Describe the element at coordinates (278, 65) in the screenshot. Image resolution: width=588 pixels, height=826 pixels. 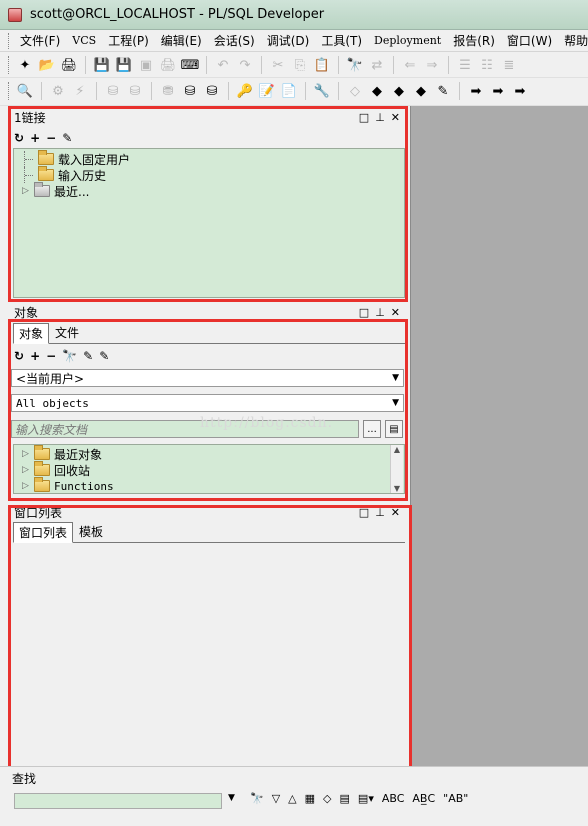
I see `cut-icon: ✂` at that location.